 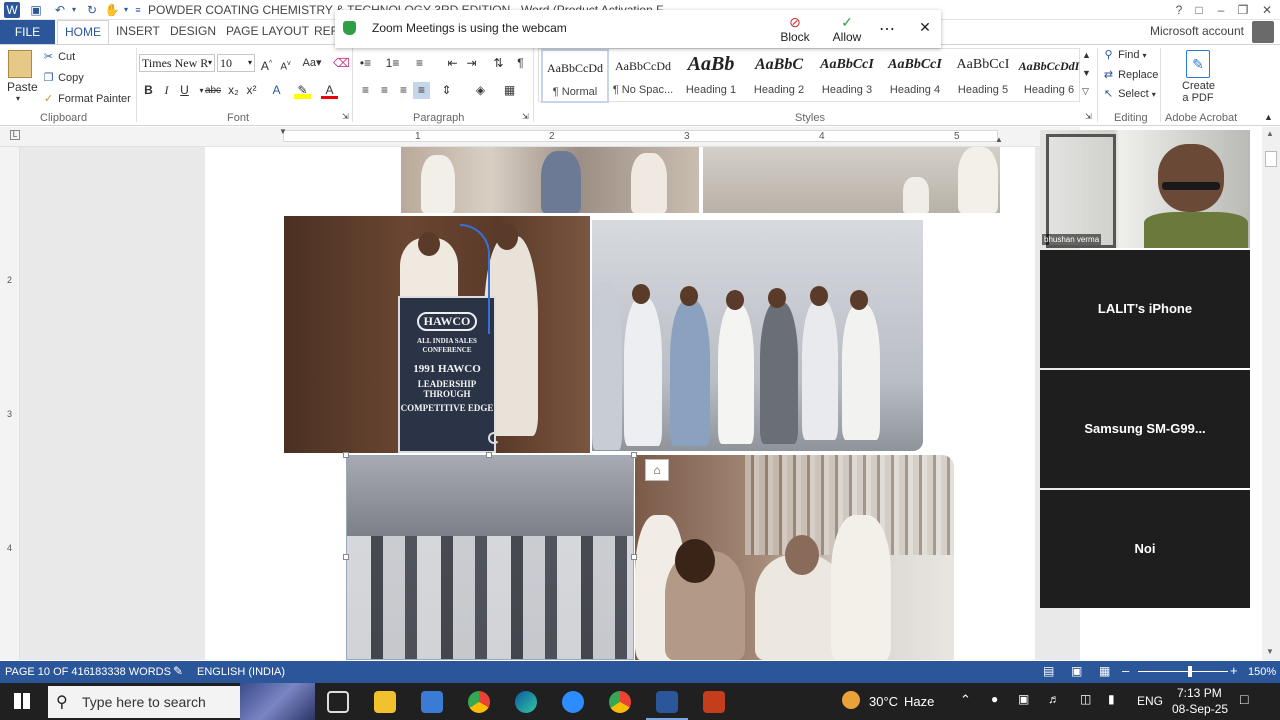 I want to click on search-highlight-image, so click(x=277, y=701).